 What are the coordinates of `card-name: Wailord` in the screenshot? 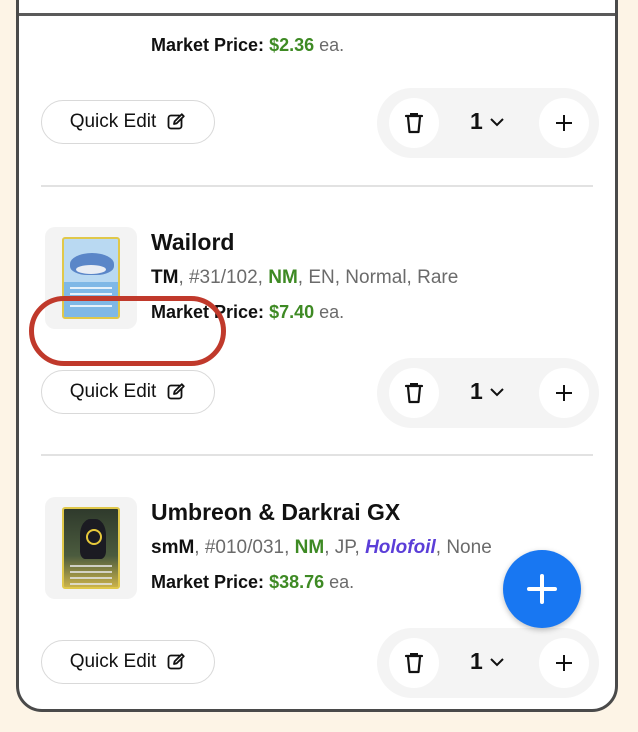 It's located at (192, 242).